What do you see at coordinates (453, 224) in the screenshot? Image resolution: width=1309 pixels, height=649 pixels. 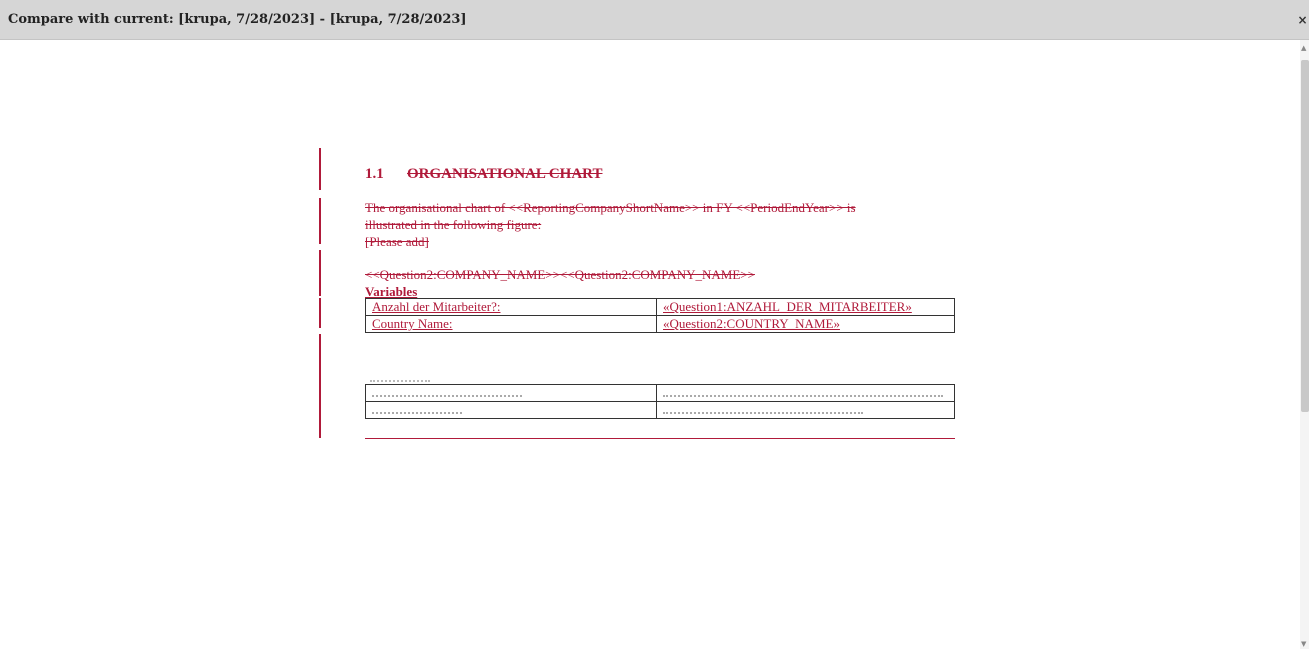 I see `deleted-paragraph-line: illustrated in the following figure:` at bounding box center [453, 224].